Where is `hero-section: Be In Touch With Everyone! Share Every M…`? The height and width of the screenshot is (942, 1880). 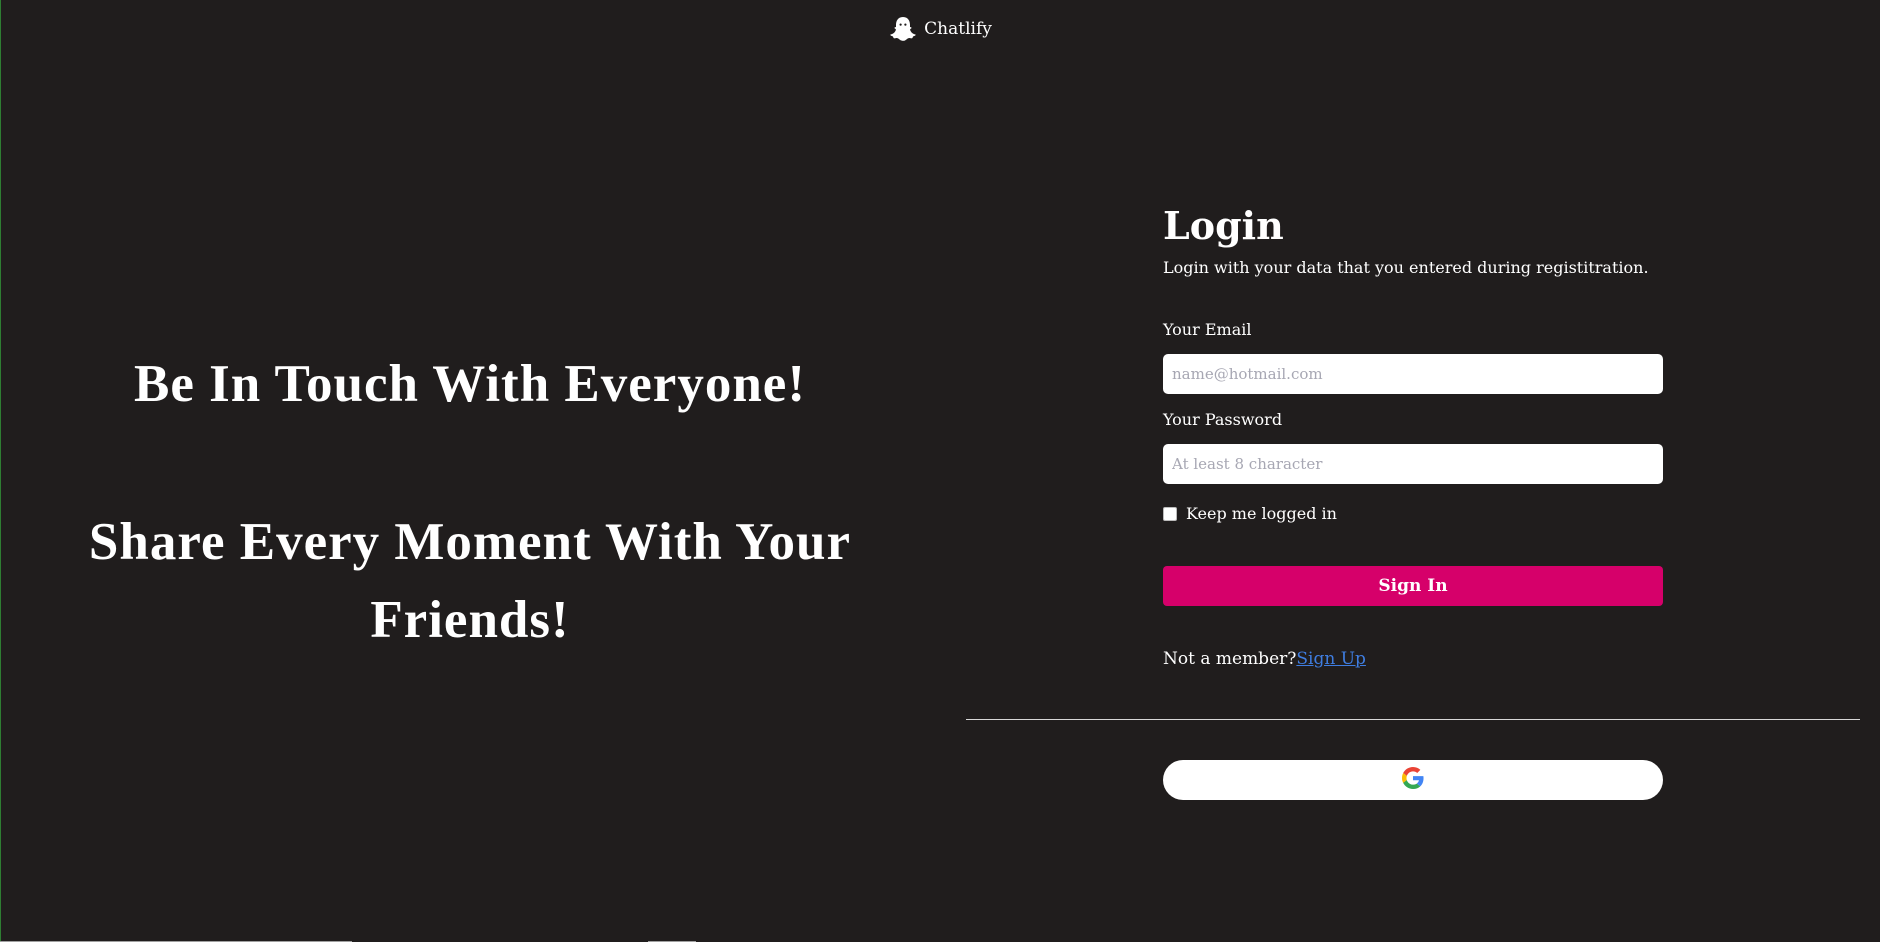
hero-section: Be In Touch With Everyone! Share Every M… is located at coordinates (470, 502).